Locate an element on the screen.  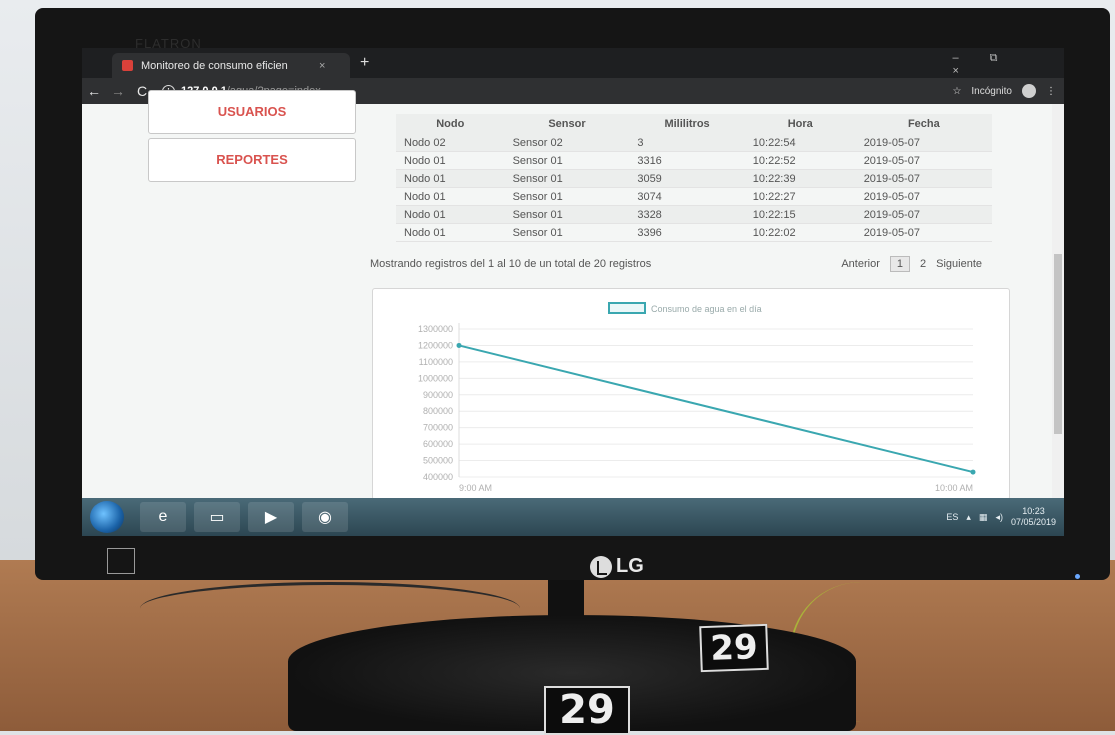
y-tick-label: 600000 is located at coordinates (438, 444).